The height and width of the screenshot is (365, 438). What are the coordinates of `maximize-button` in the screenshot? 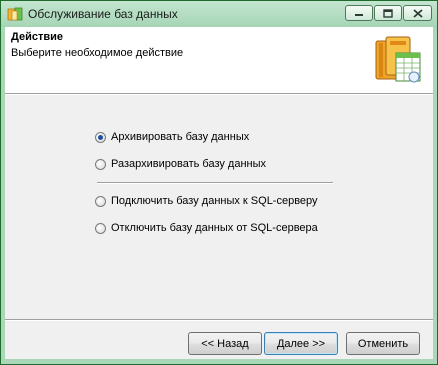 It's located at (388, 13).